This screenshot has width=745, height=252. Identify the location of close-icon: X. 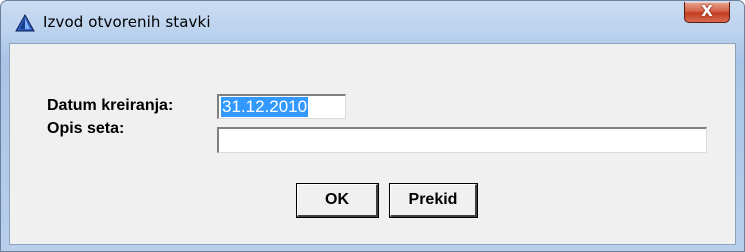
(707, 11).